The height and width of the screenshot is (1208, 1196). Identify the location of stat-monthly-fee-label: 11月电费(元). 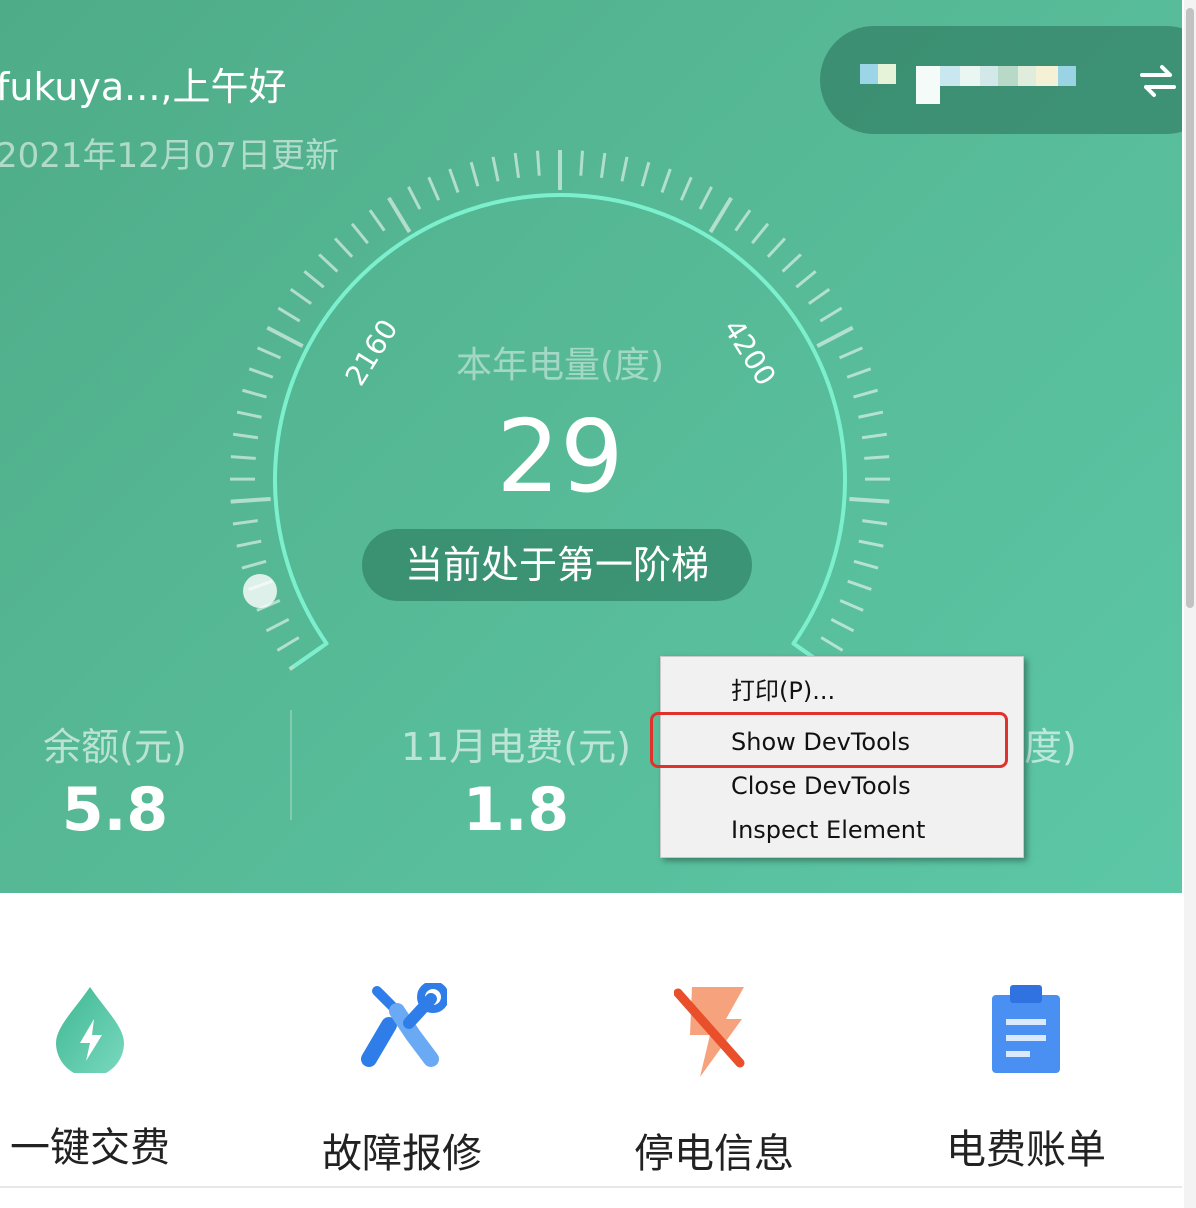
(515, 747).